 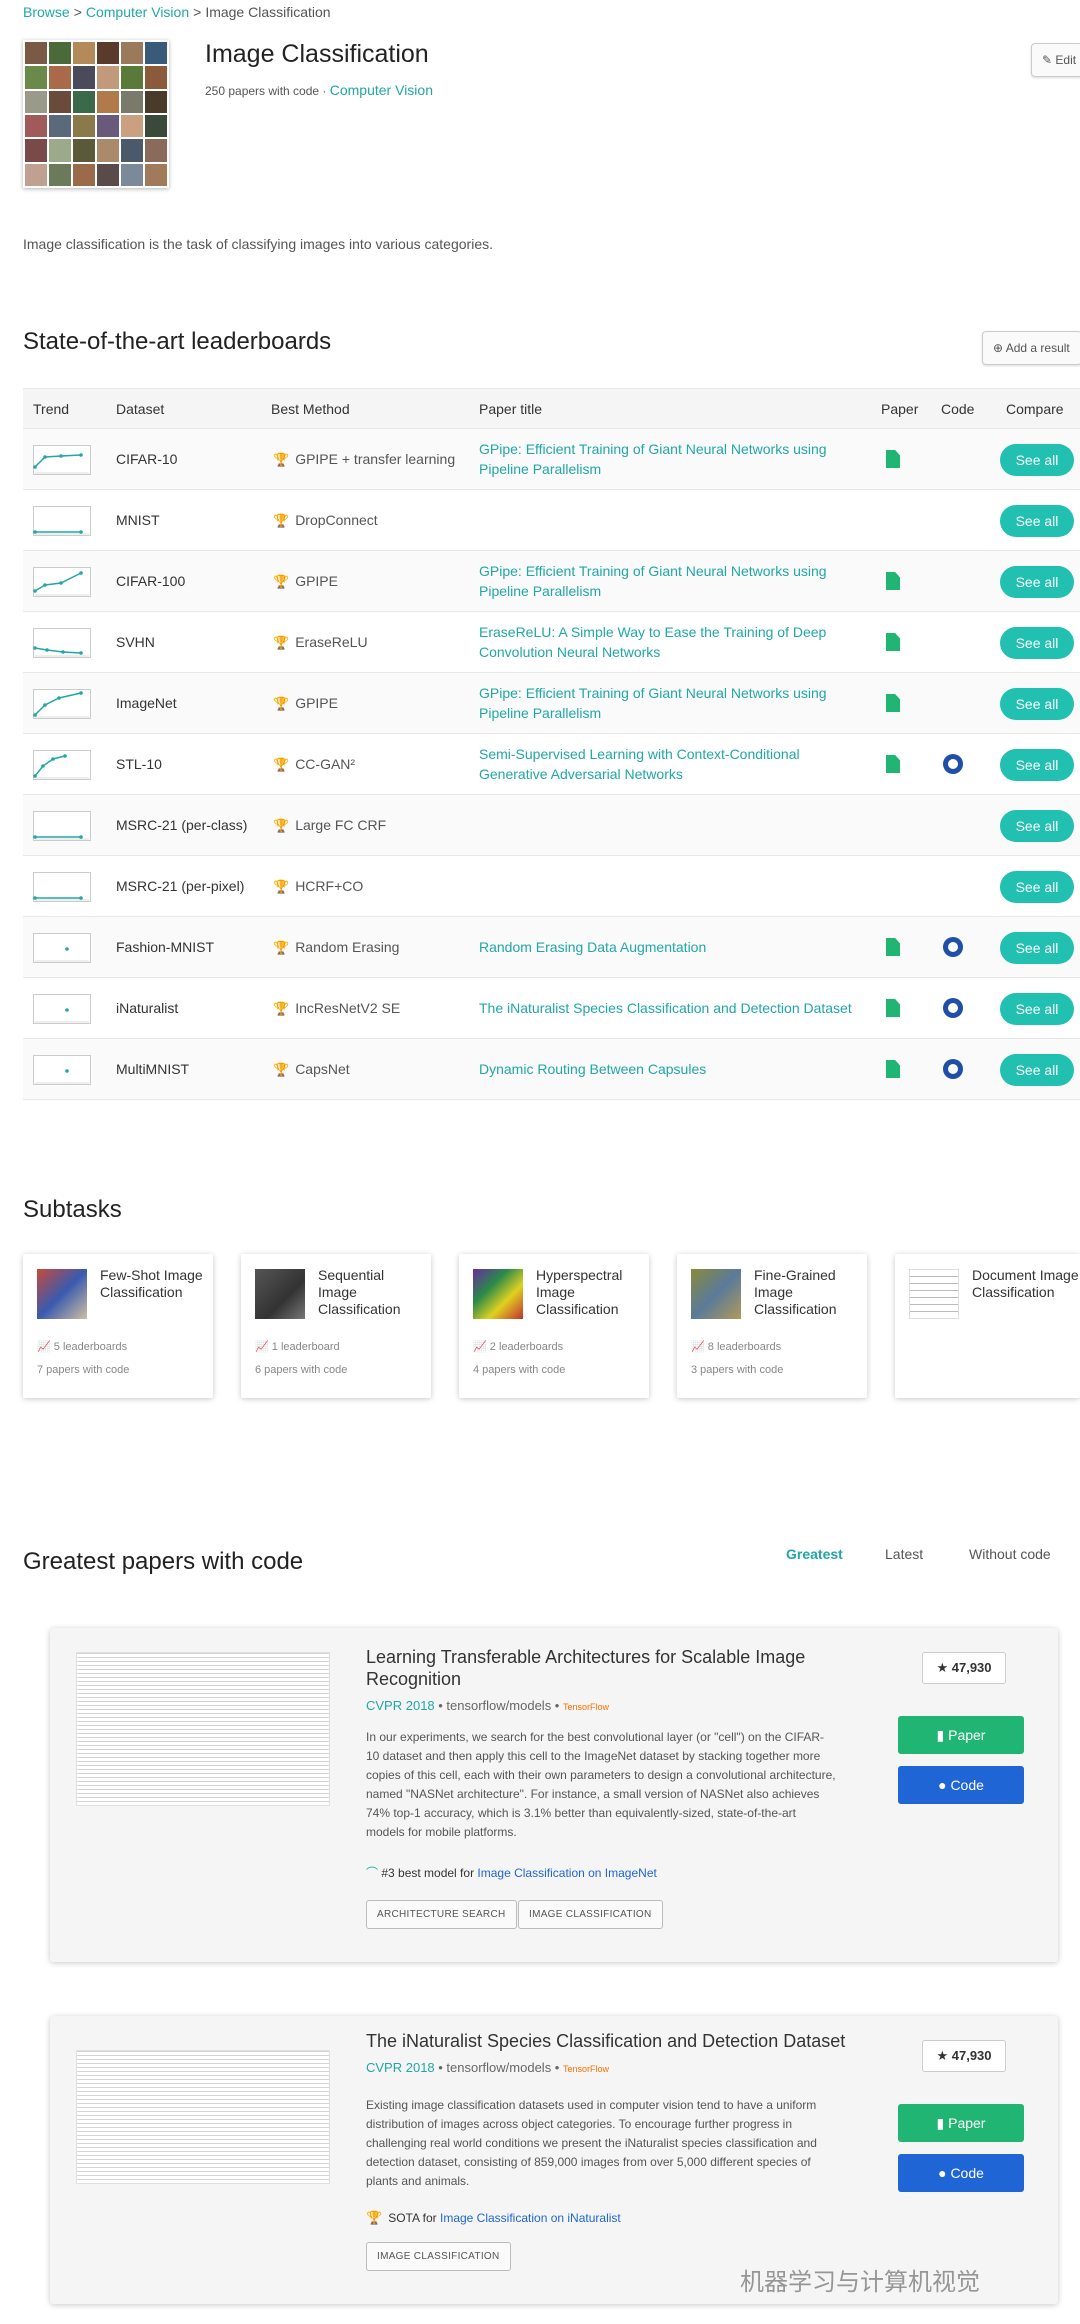 I want to click on best-method: 🏆 HCRF+CO, so click(x=318, y=886).